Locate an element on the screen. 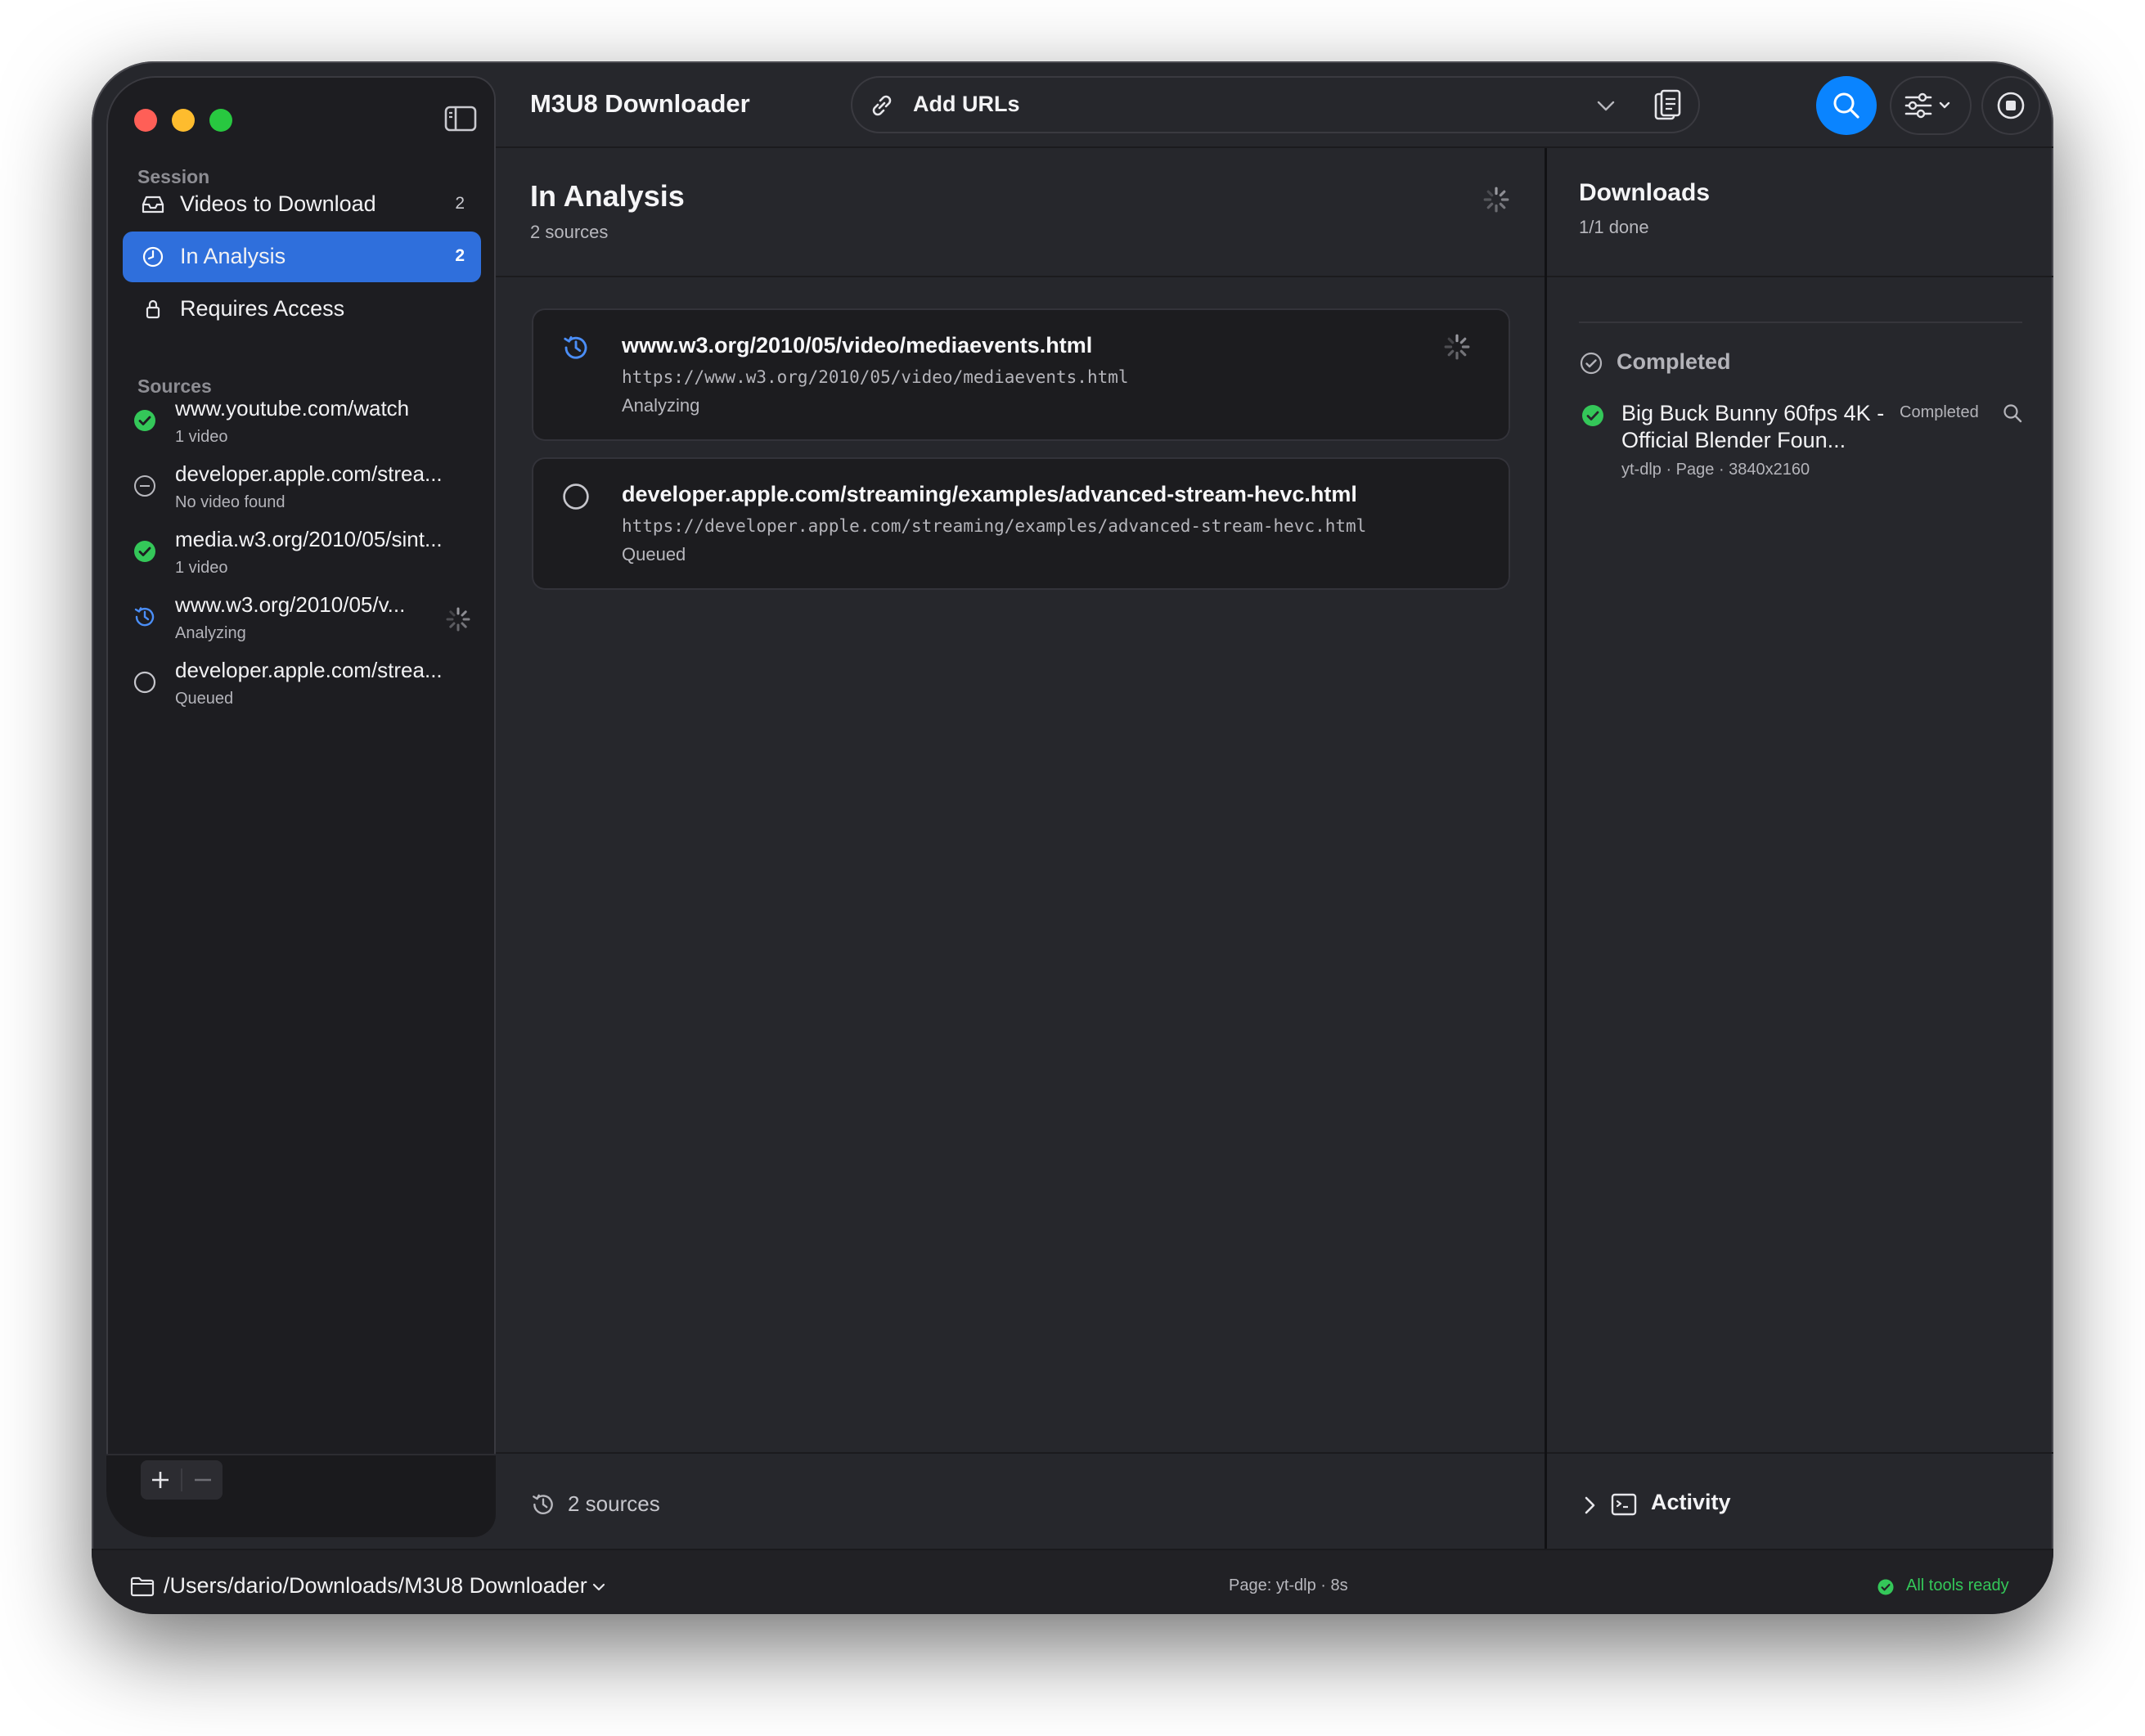  tray-icon is located at coordinates (153, 204).